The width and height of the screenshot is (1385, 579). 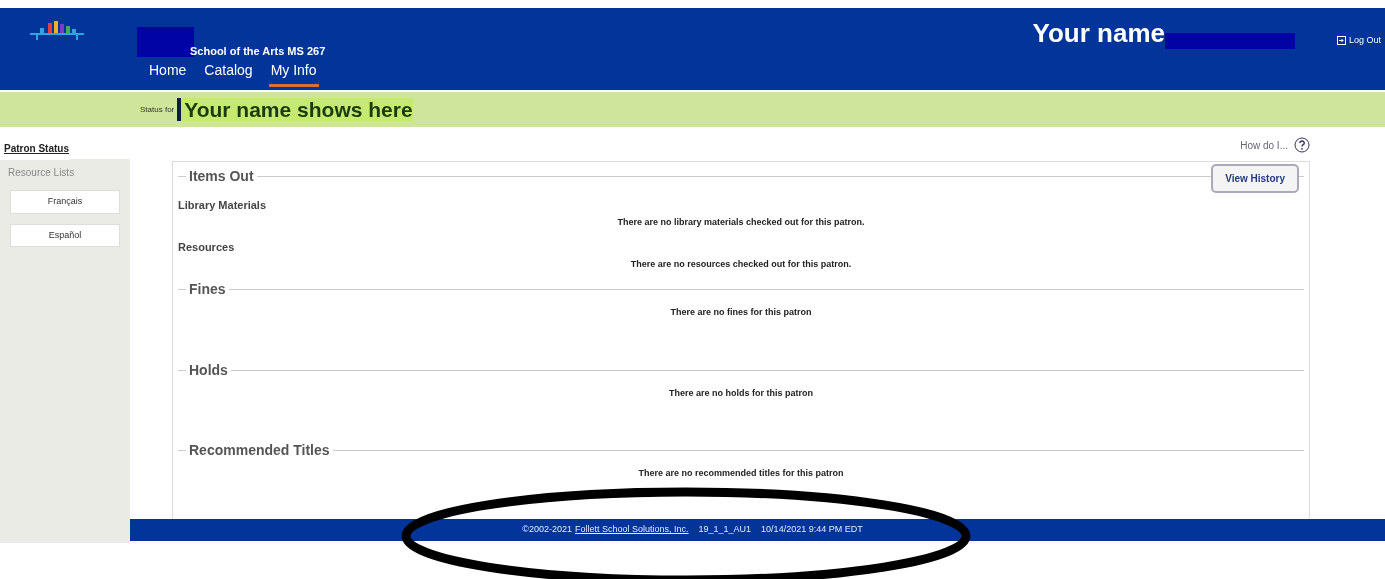 I want to click on section-title: Recommended Titles, so click(x=259, y=450).